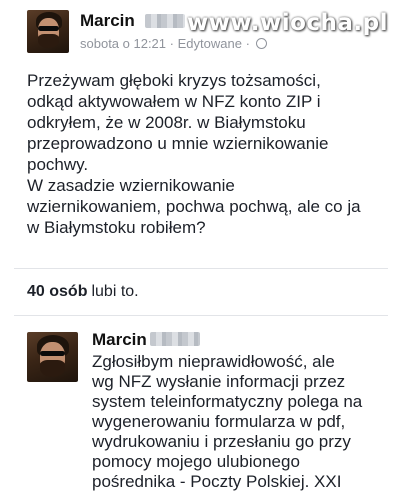 The width and height of the screenshot is (400, 494). What do you see at coordinates (173, 43) in the screenshot?
I see `post-meta: sobota o 12:21 · Edytowane ·` at bounding box center [173, 43].